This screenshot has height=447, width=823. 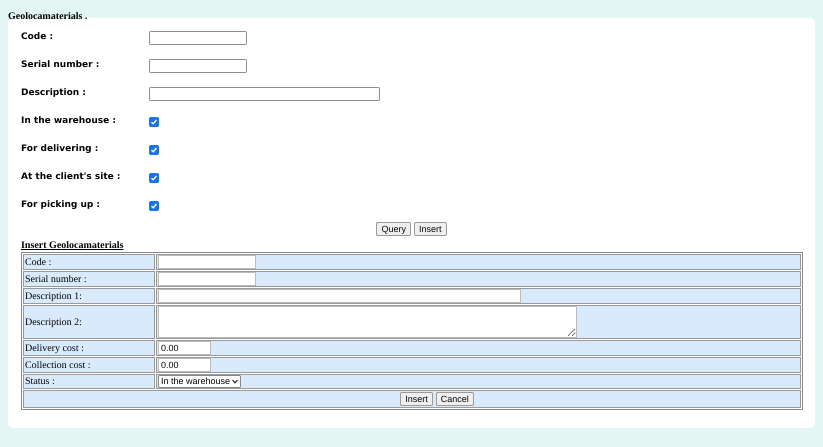 I want to click on table-cell: Collection cost :, so click(x=89, y=365).